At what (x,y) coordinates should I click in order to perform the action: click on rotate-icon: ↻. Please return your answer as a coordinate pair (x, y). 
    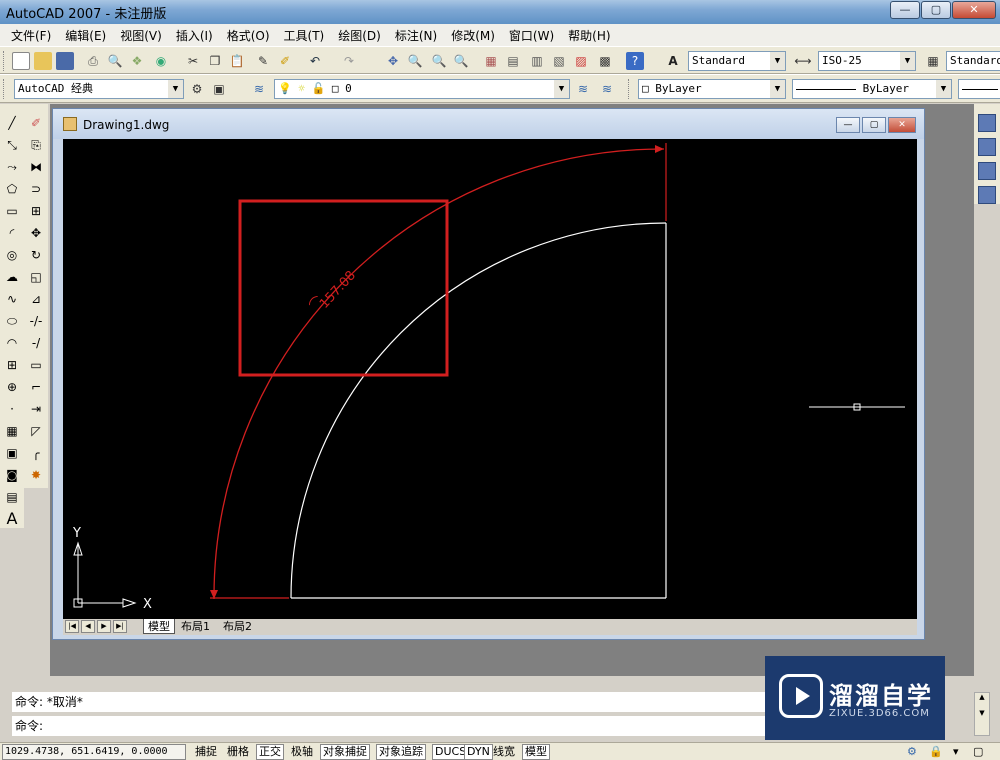
    Looking at the image, I should click on (36, 255).